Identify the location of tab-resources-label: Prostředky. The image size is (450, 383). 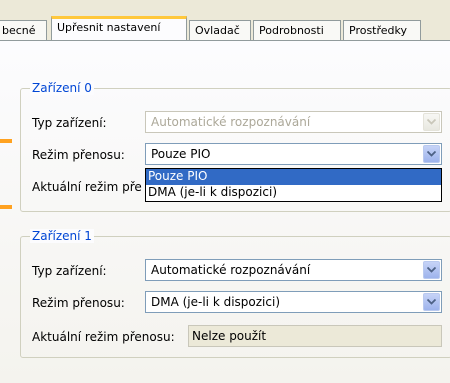
(378, 30).